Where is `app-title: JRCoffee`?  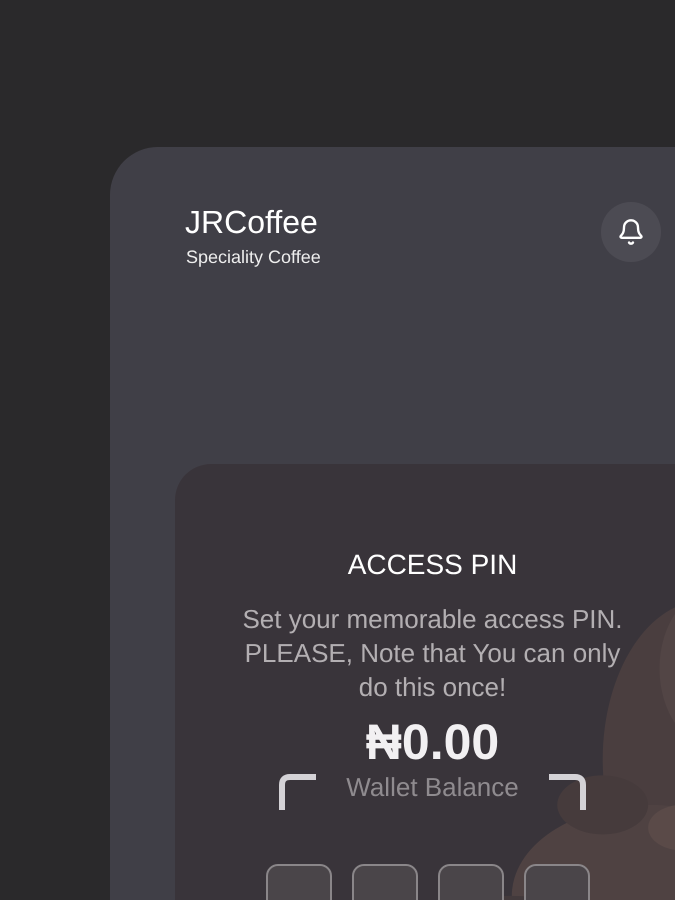 app-title: JRCoffee is located at coordinates (252, 222).